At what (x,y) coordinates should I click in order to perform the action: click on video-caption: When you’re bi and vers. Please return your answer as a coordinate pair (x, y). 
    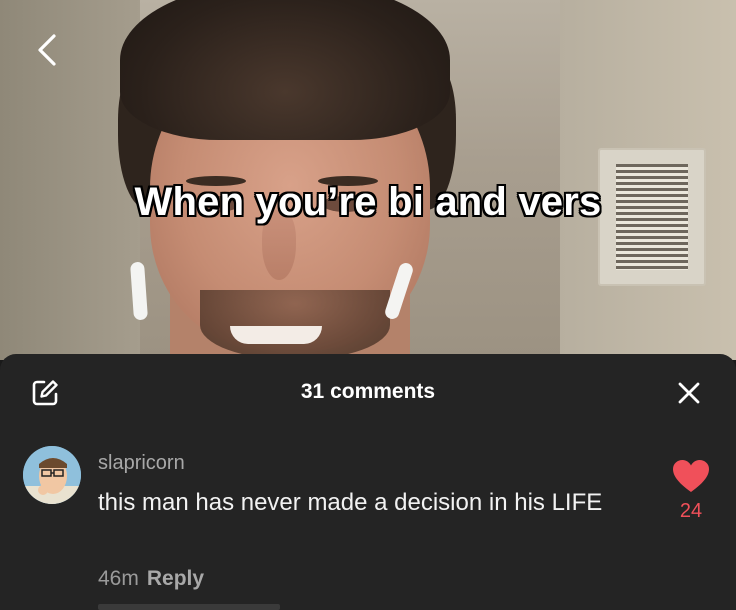
    Looking at the image, I should click on (368, 202).